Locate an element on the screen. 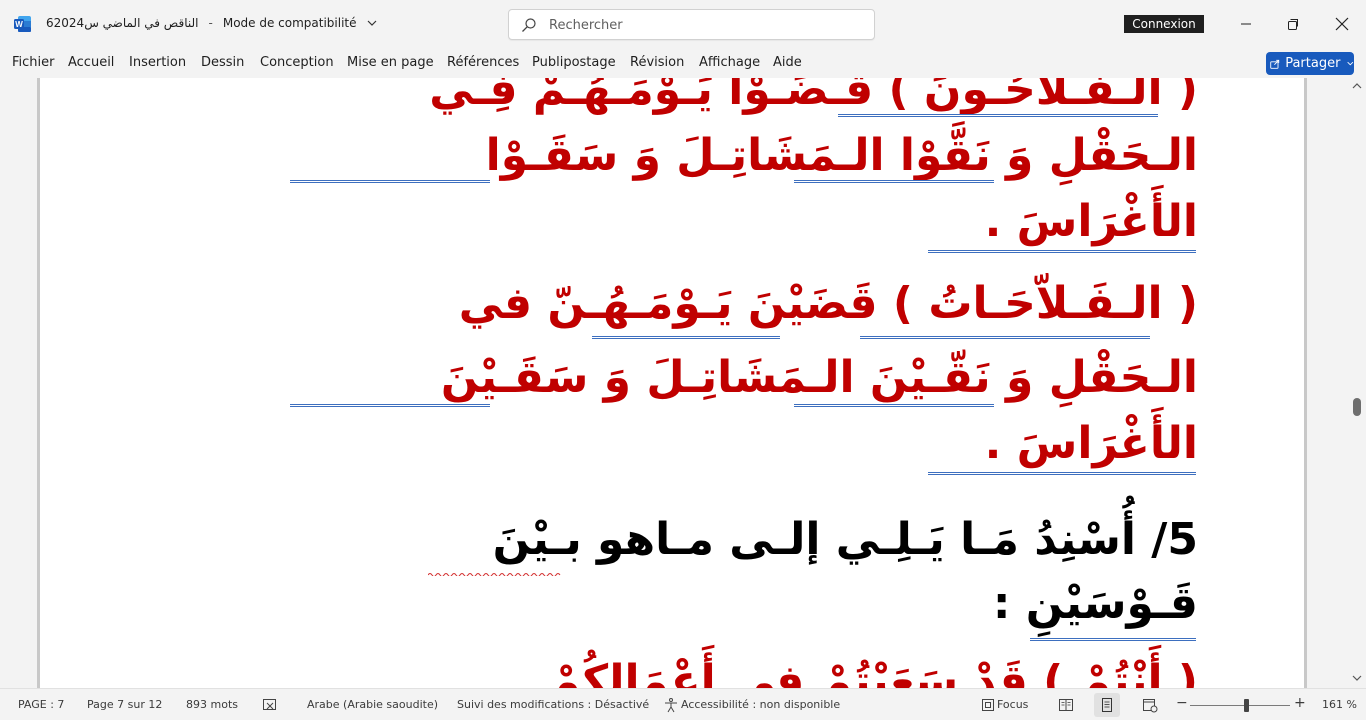 Image resolution: width=1366 pixels, height=720 pixels. zoom-level: 161 % is located at coordinates (1339, 704).